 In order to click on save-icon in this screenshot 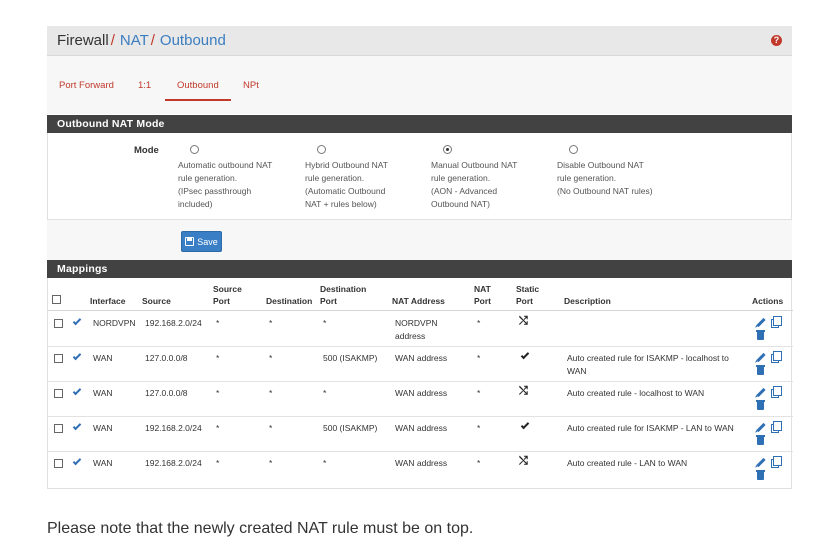, I will do `click(190, 241)`.